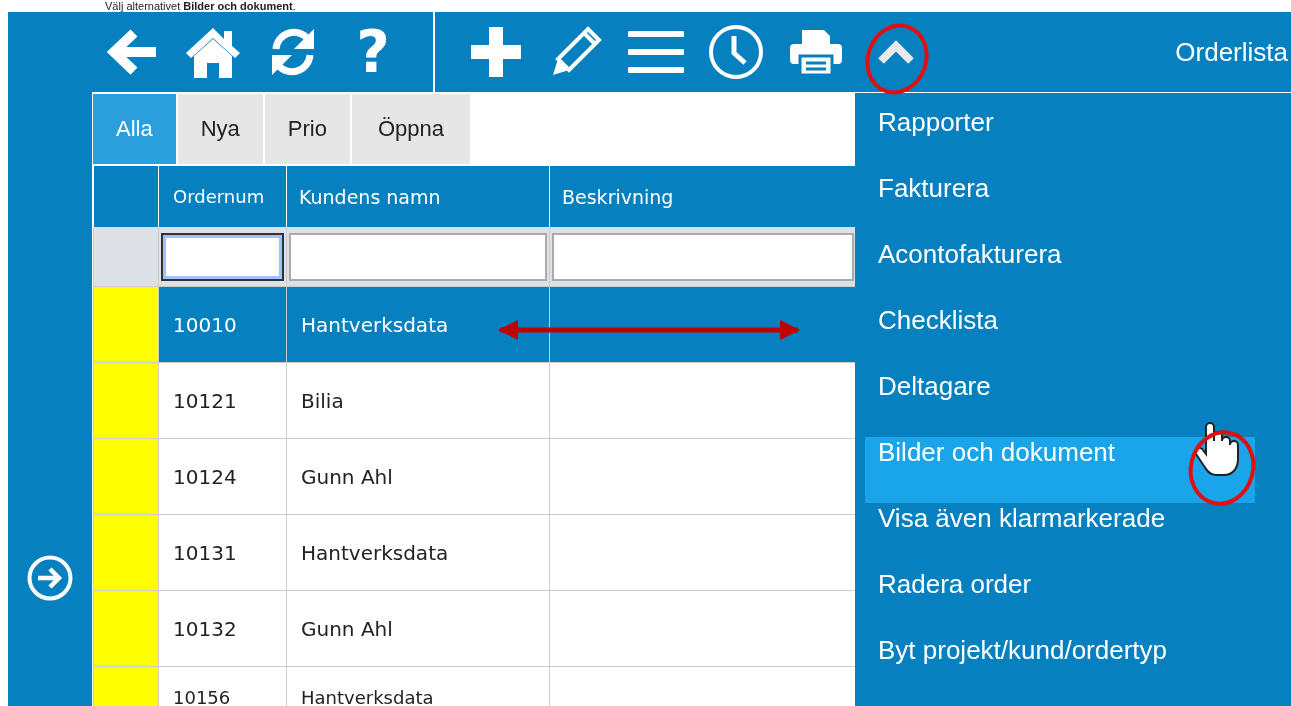 This screenshot has height=706, width=1291. I want to click on menu-icon, so click(656, 52).